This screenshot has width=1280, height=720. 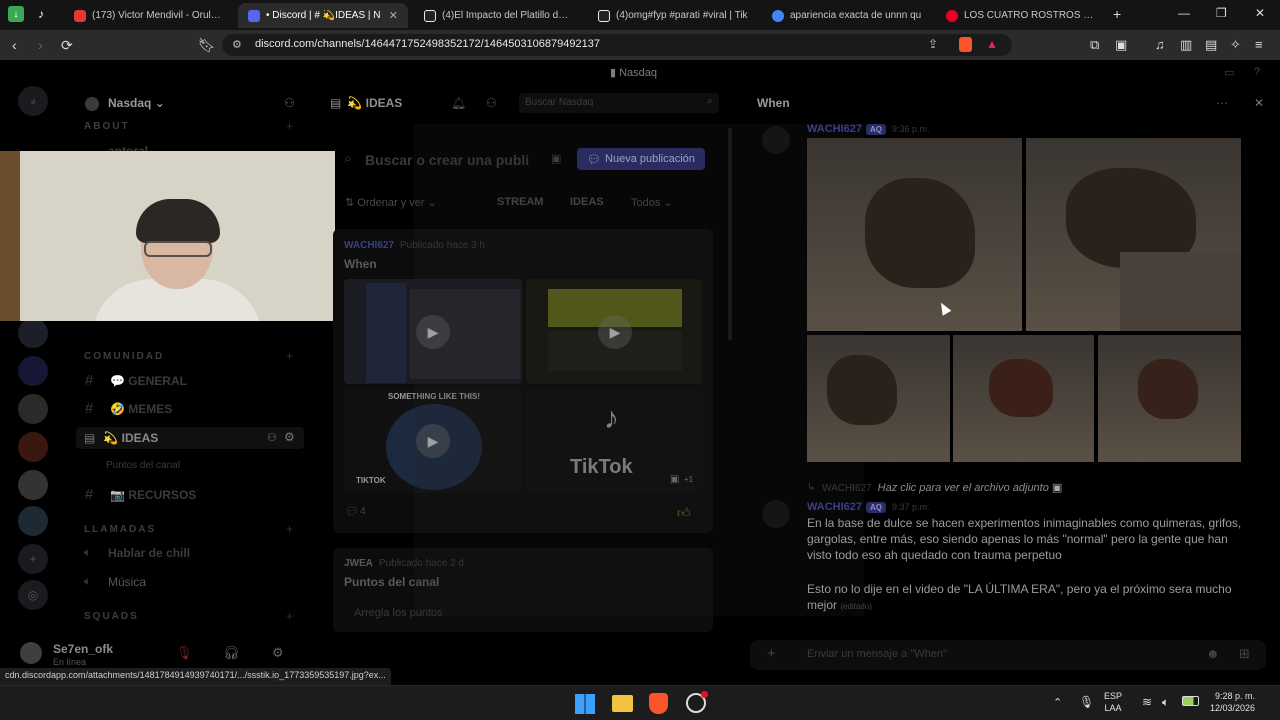 I want to click on message-author: WACHI627 AQ 9:36 p.m., so click(x=868, y=129).